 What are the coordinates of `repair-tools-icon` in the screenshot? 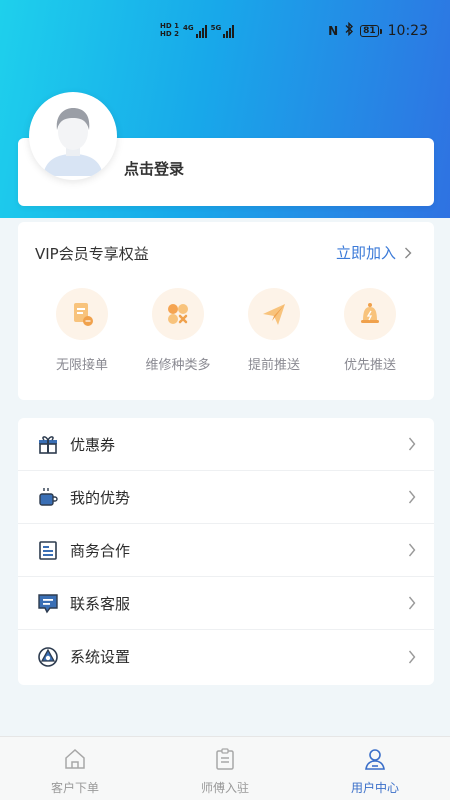 It's located at (178, 314).